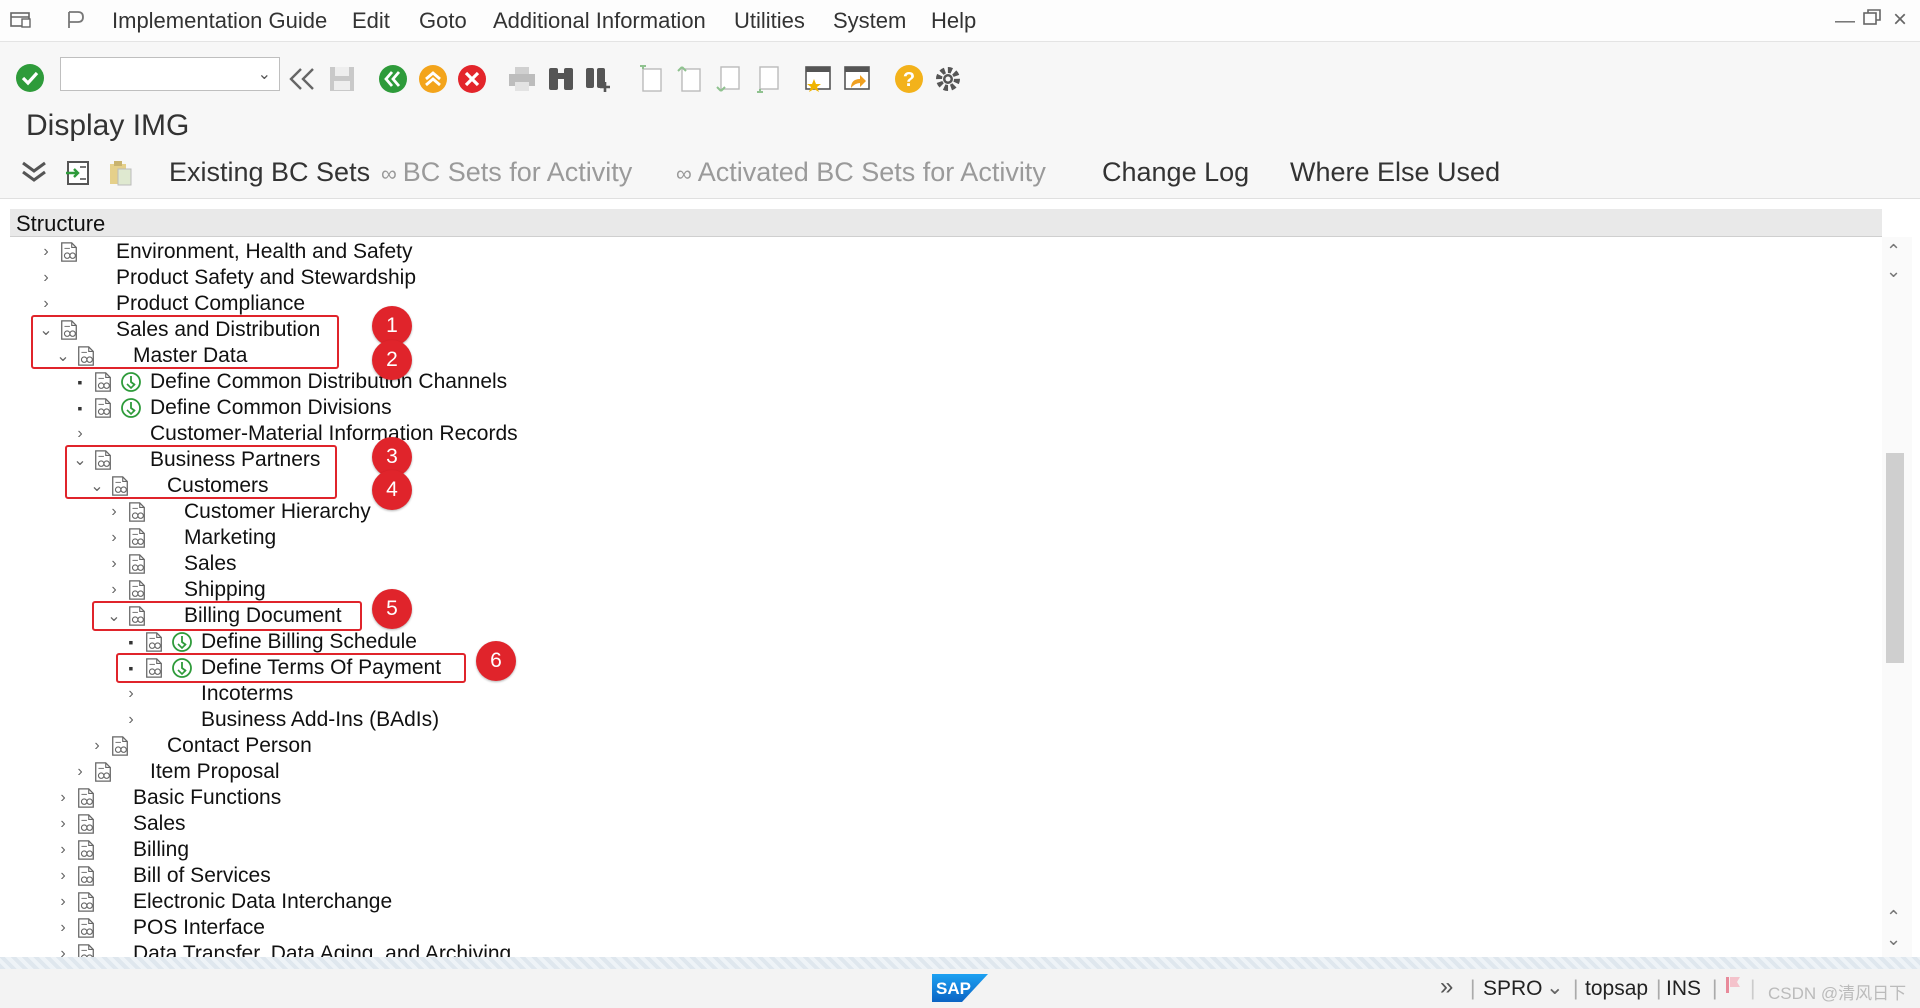  Describe the element at coordinates (651, 79) in the screenshot. I see `first-page-icon` at that location.